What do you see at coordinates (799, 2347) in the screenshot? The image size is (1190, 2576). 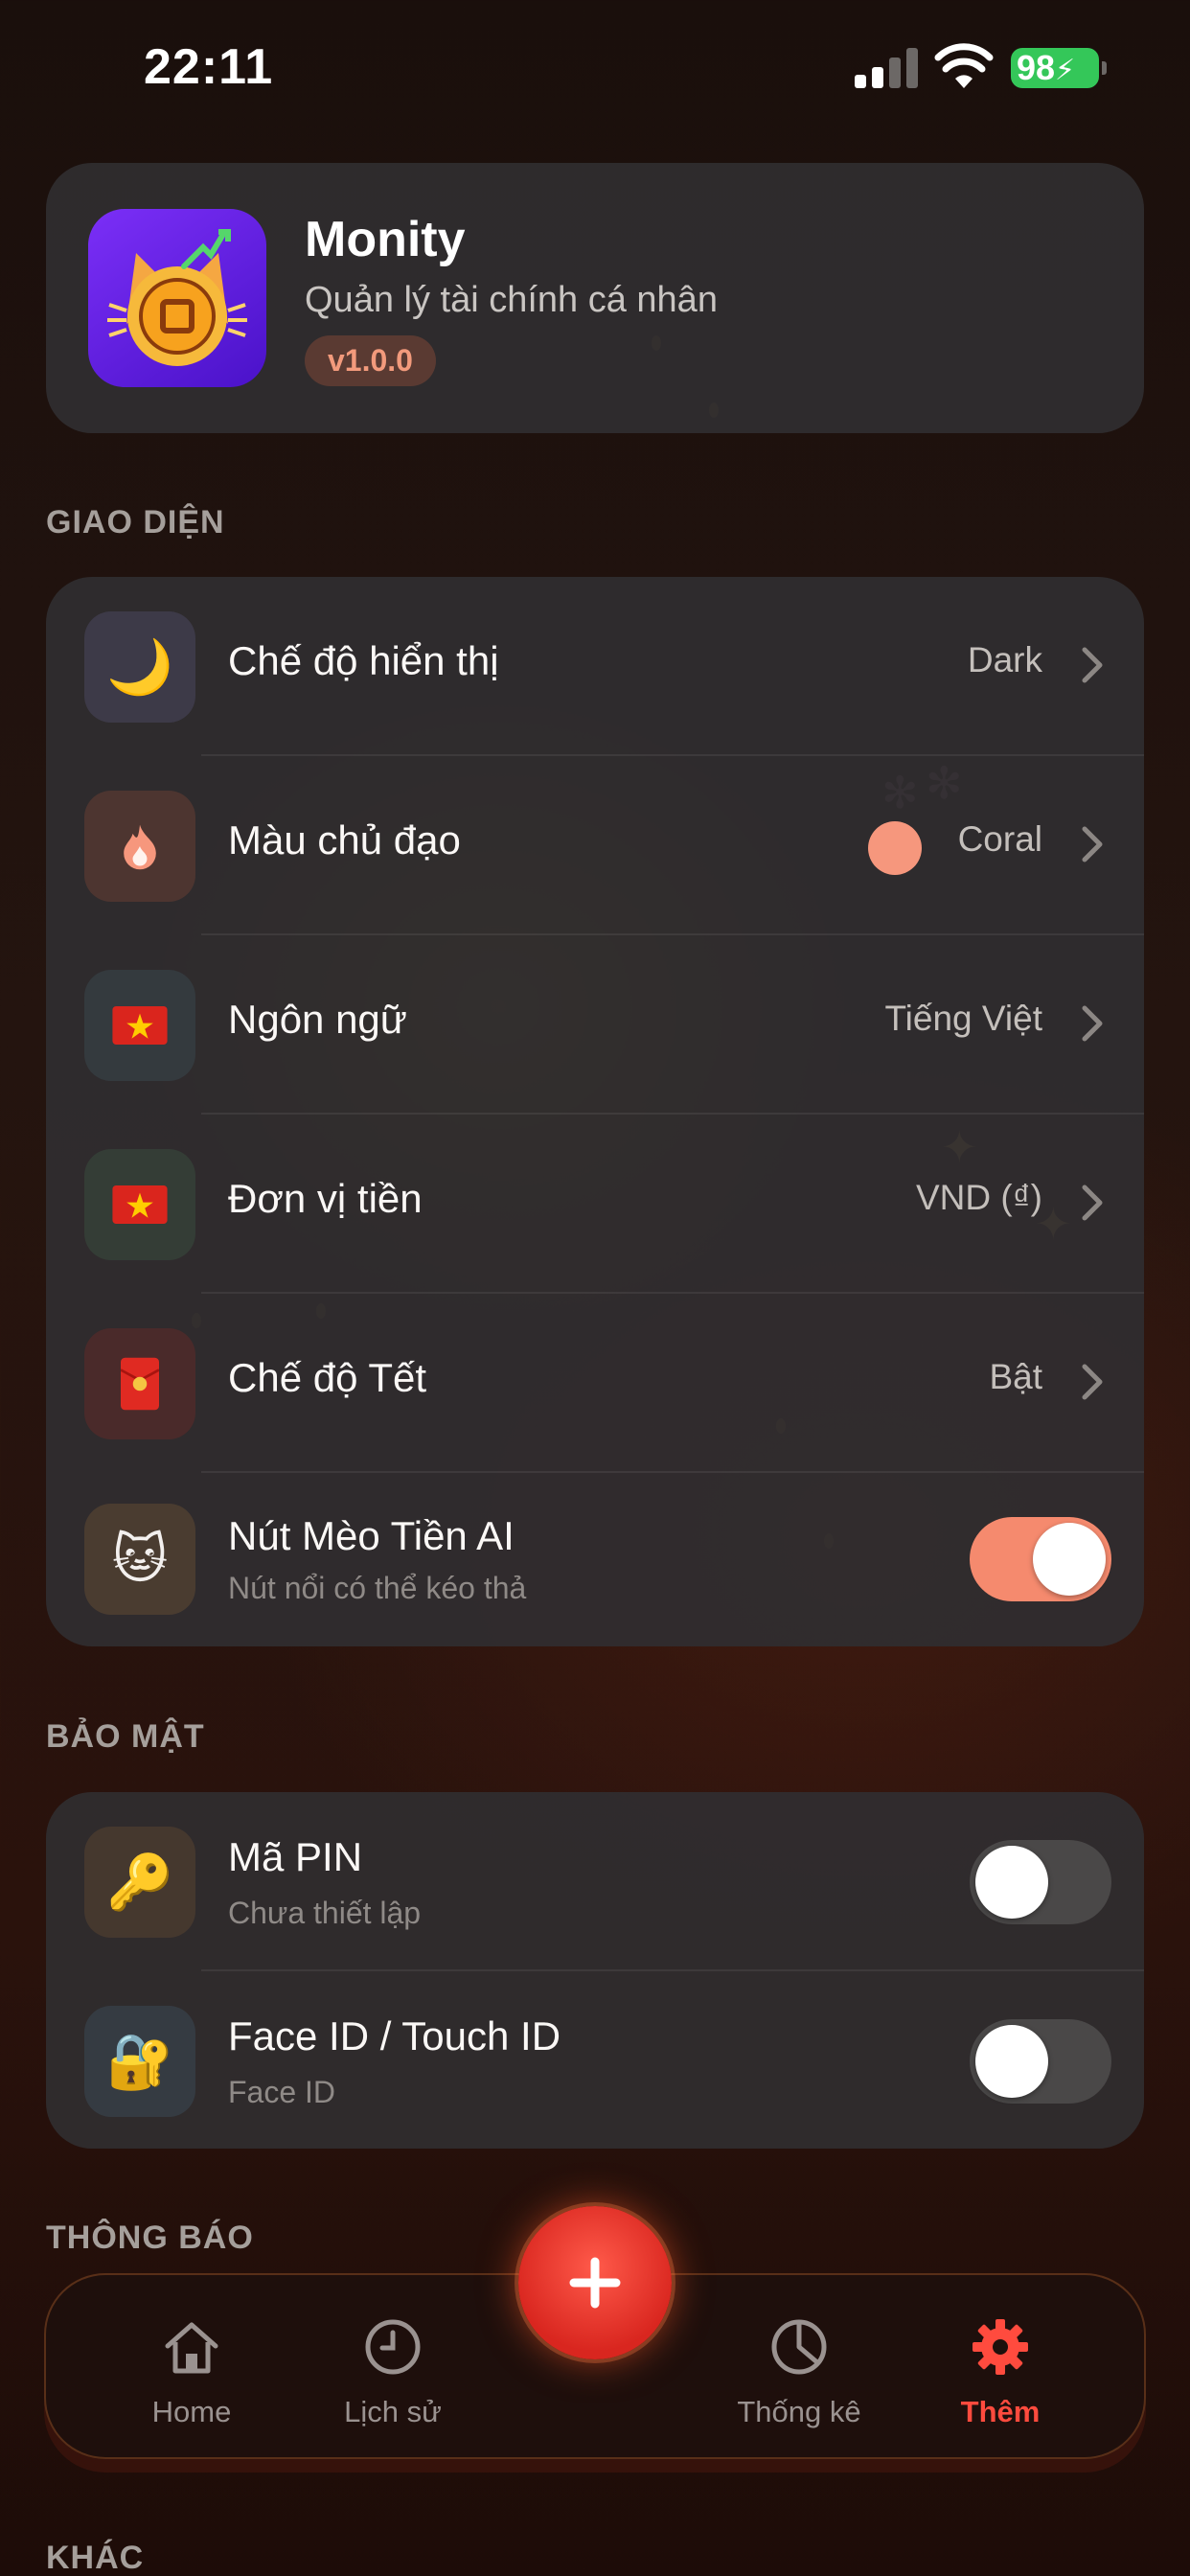 I see `pie-chart-icon` at bounding box center [799, 2347].